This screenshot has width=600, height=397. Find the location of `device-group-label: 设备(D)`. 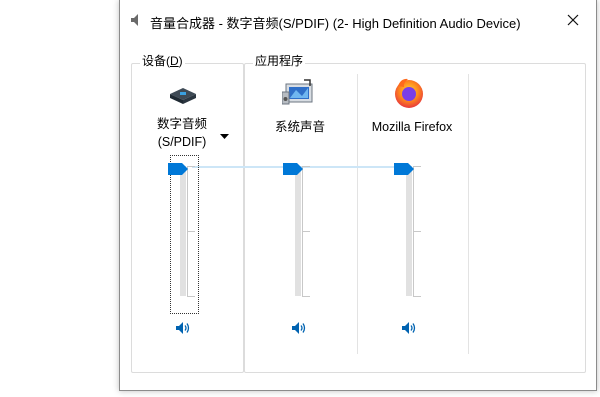

device-group-label: 设备(D) is located at coordinates (162, 60).